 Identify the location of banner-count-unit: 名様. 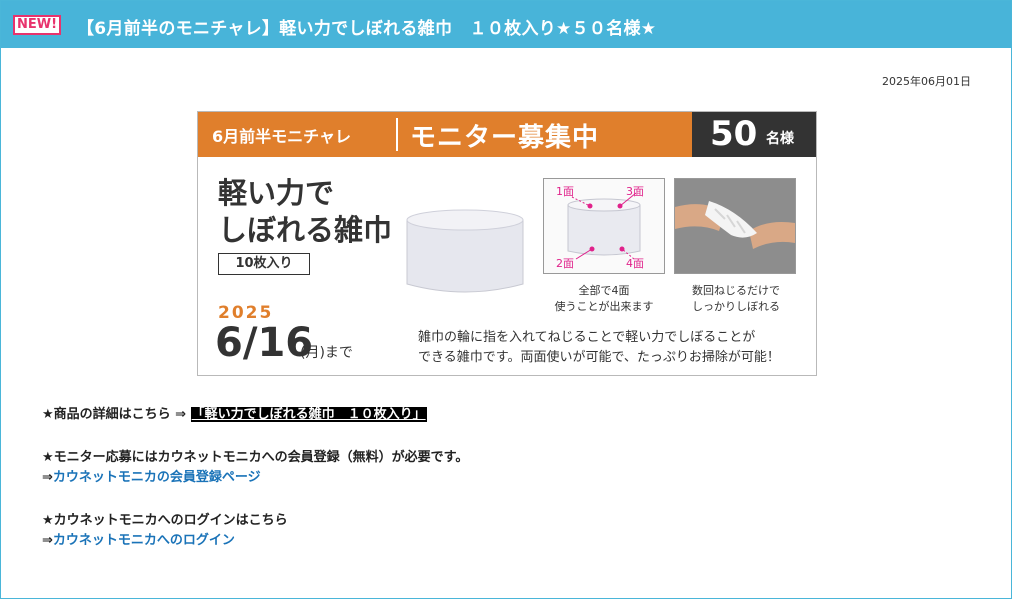
(780, 139).